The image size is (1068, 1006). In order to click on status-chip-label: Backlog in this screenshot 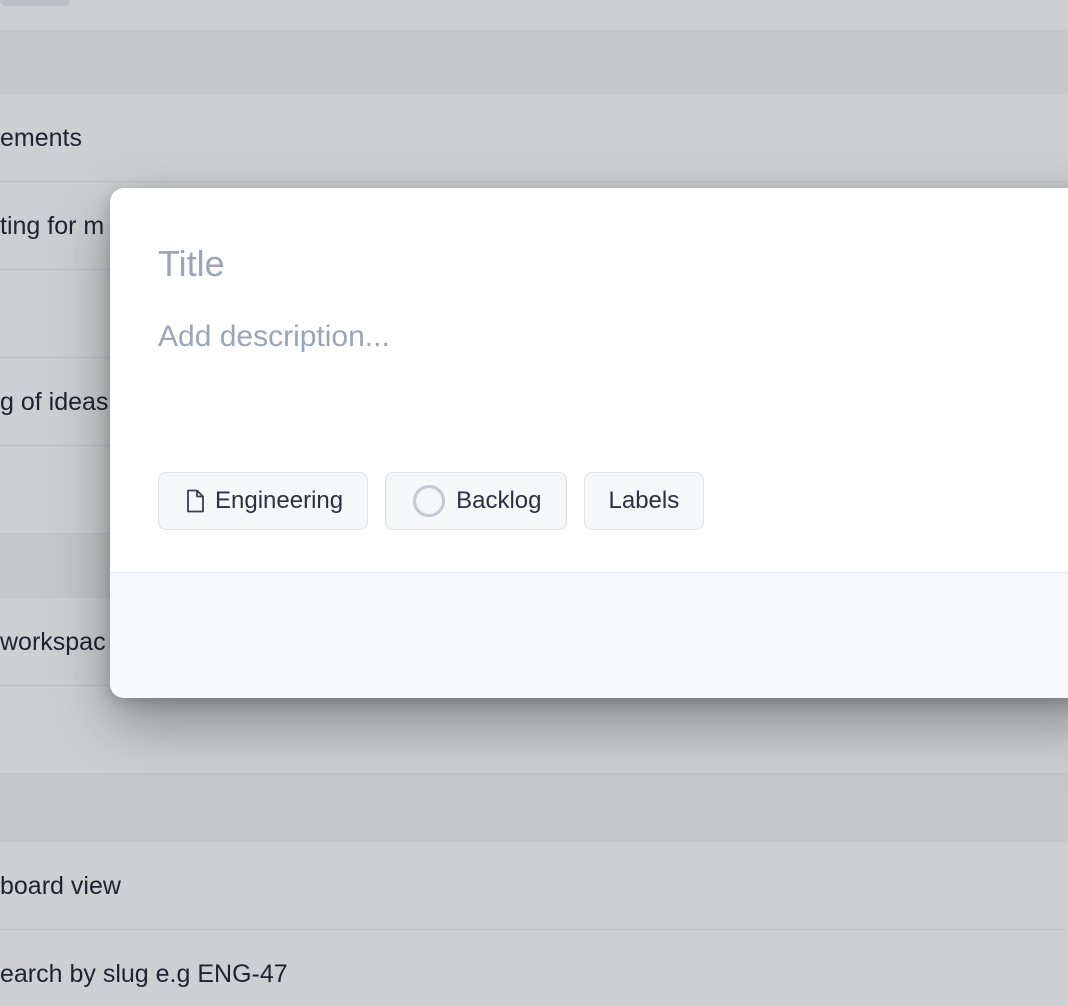, I will do `click(499, 500)`.